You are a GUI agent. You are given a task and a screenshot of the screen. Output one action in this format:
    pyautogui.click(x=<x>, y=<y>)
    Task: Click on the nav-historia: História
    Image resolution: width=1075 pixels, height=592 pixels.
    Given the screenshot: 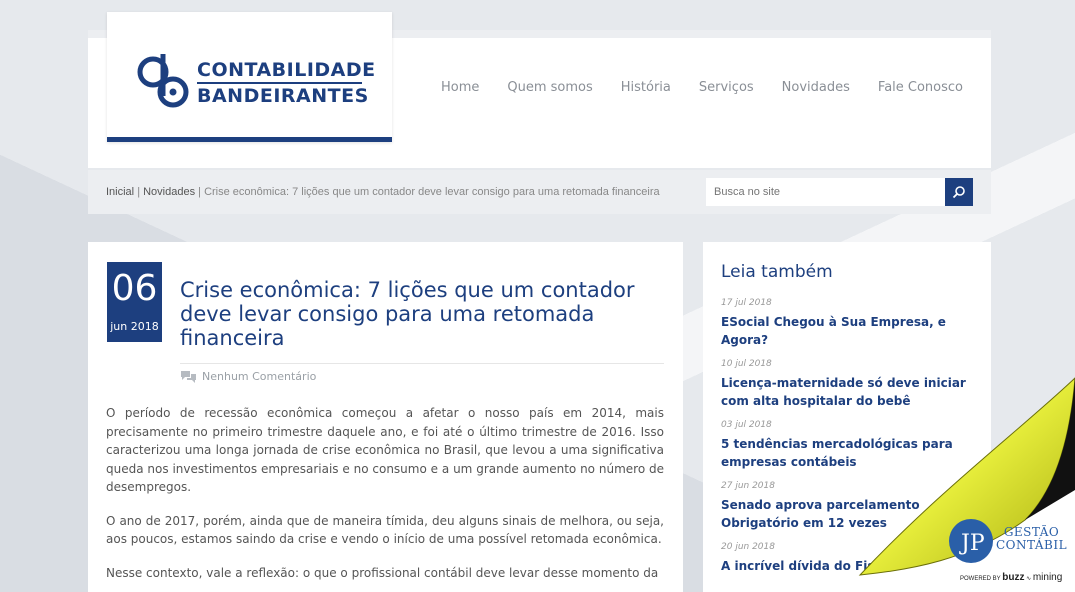 What is the action you would take?
    pyautogui.click(x=646, y=87)
    